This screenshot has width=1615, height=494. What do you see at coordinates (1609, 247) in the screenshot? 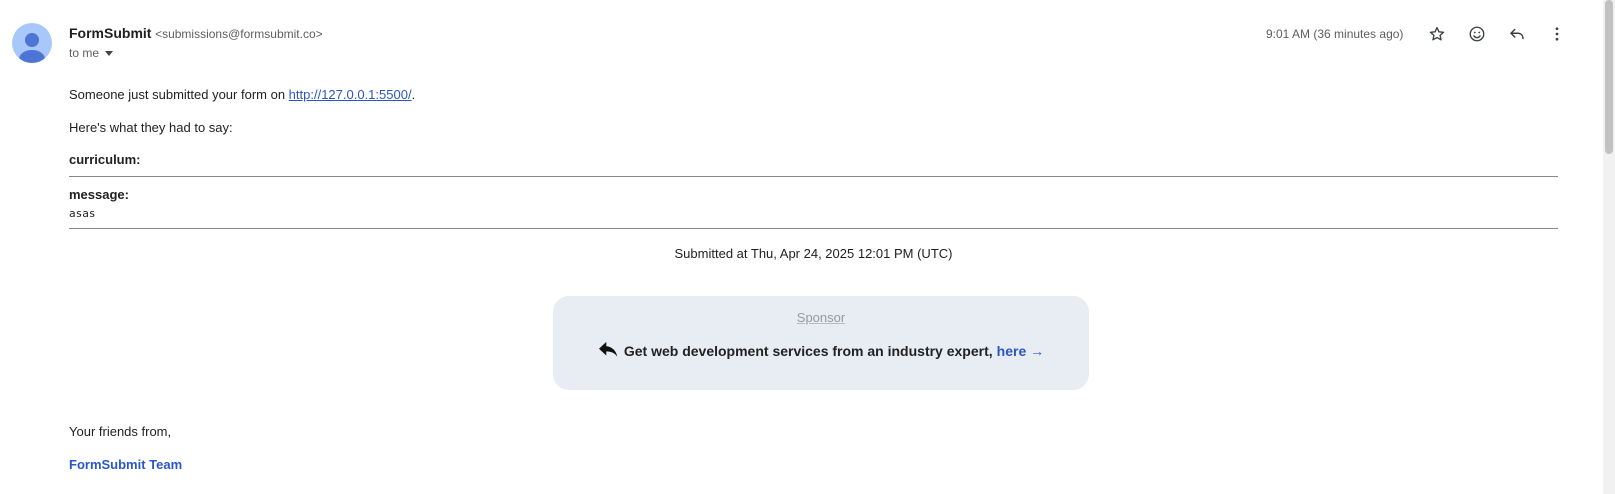
I see `scrollbar` at bounding box center [1609, 247].